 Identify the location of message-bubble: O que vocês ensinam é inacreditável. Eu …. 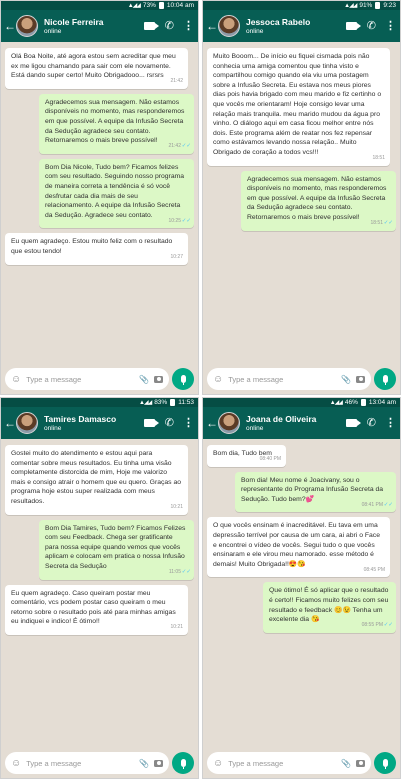
(298, 547).